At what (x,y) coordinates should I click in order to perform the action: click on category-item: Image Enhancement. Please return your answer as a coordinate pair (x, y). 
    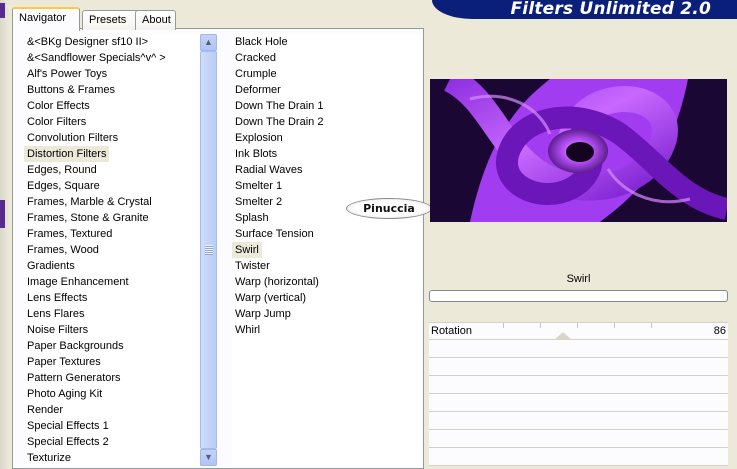
    Looking at the image, I should click on (78, 282).